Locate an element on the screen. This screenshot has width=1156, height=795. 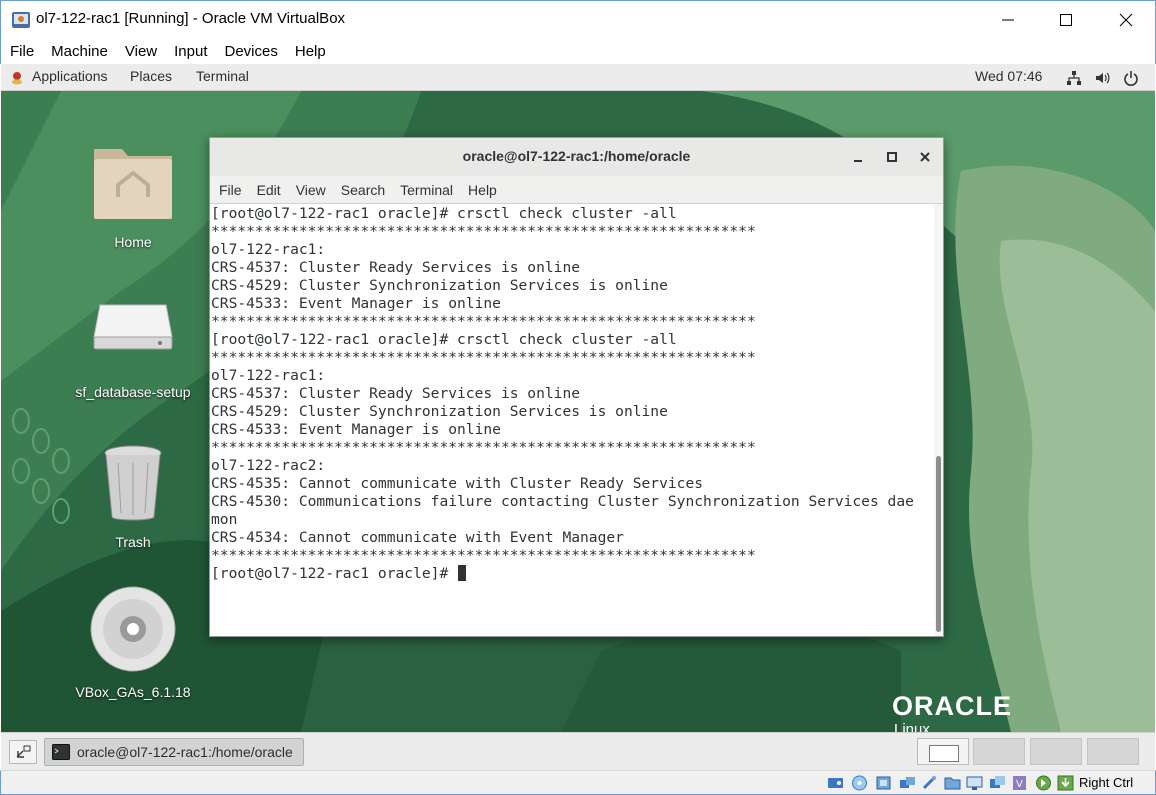
maximize-icon is located at coordinates (1066, 20).